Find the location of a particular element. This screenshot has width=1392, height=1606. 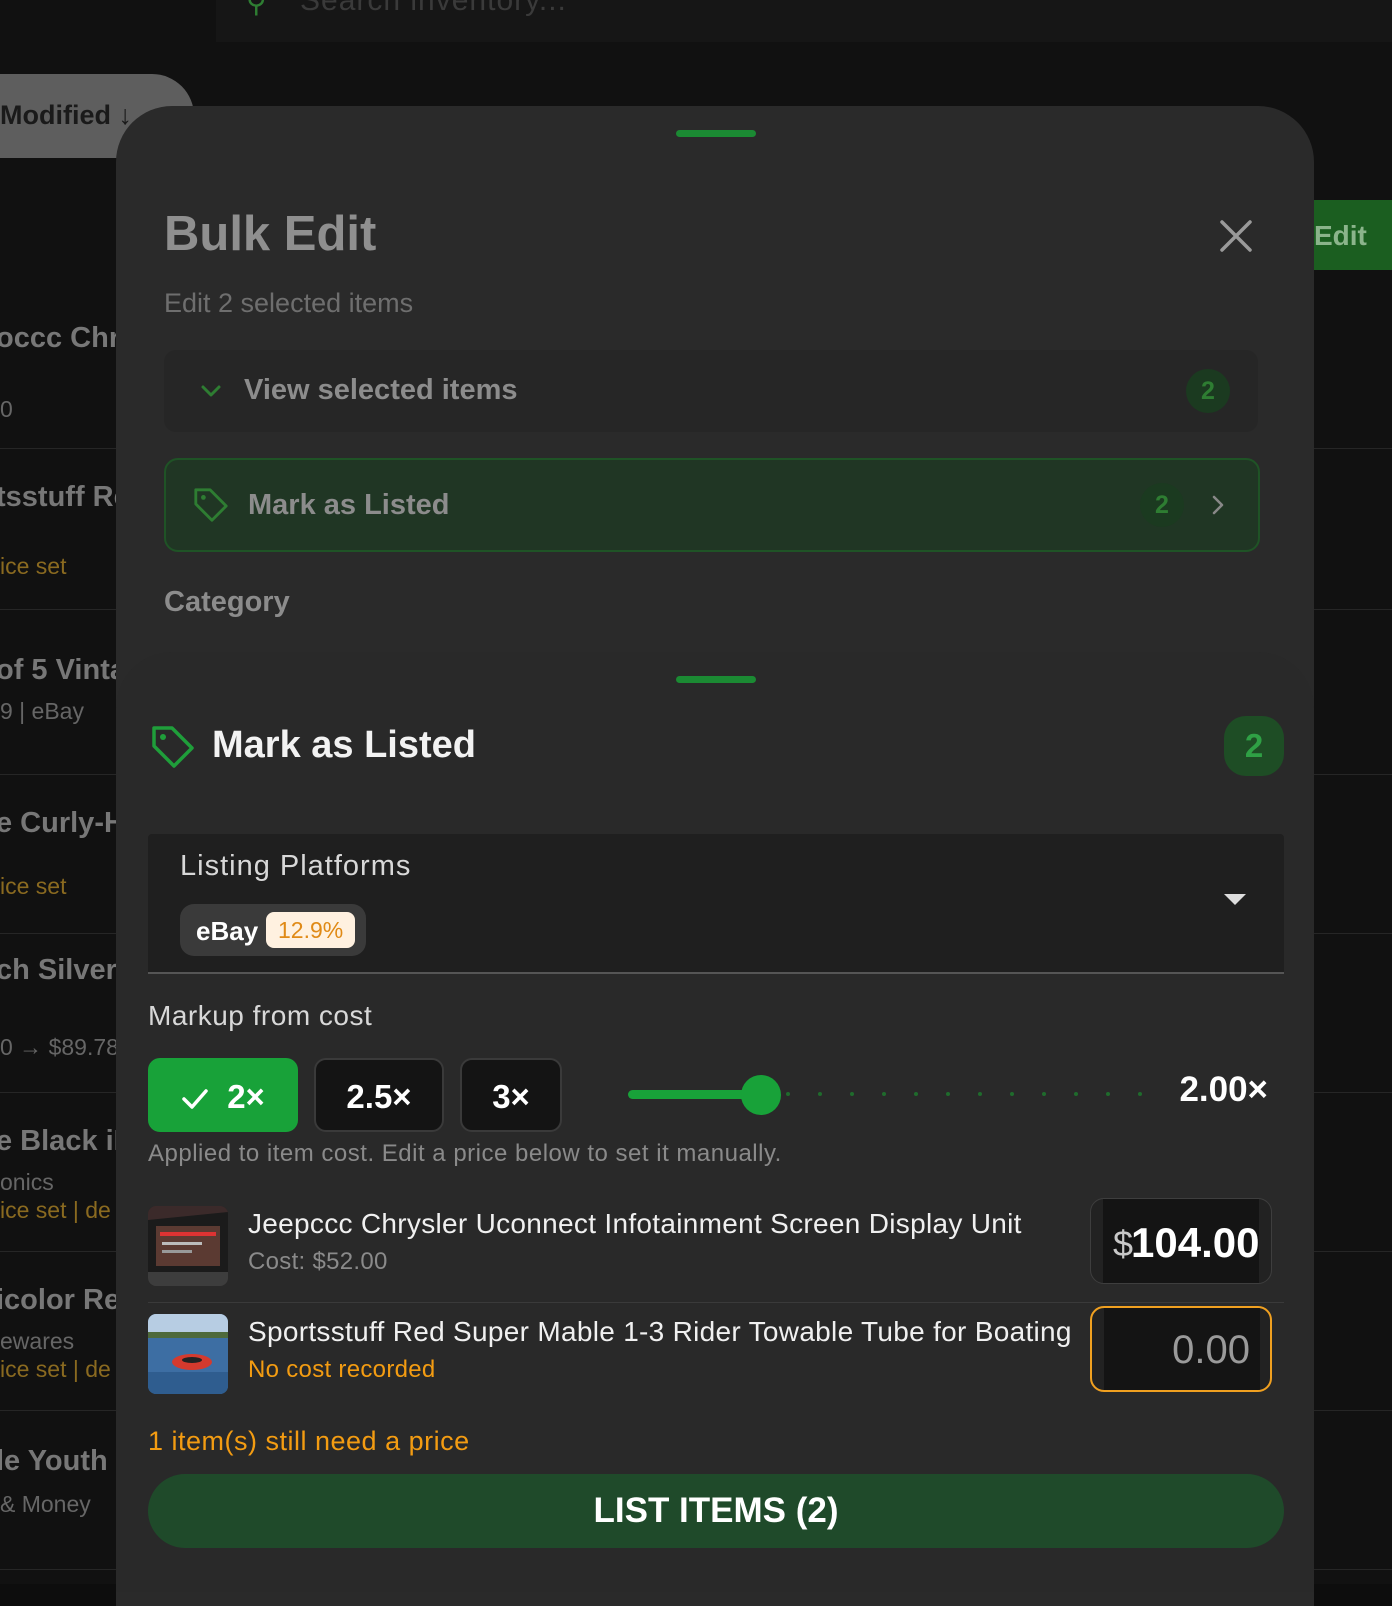

selected-count-badge: 2 is located at coordinates (1208, 391).